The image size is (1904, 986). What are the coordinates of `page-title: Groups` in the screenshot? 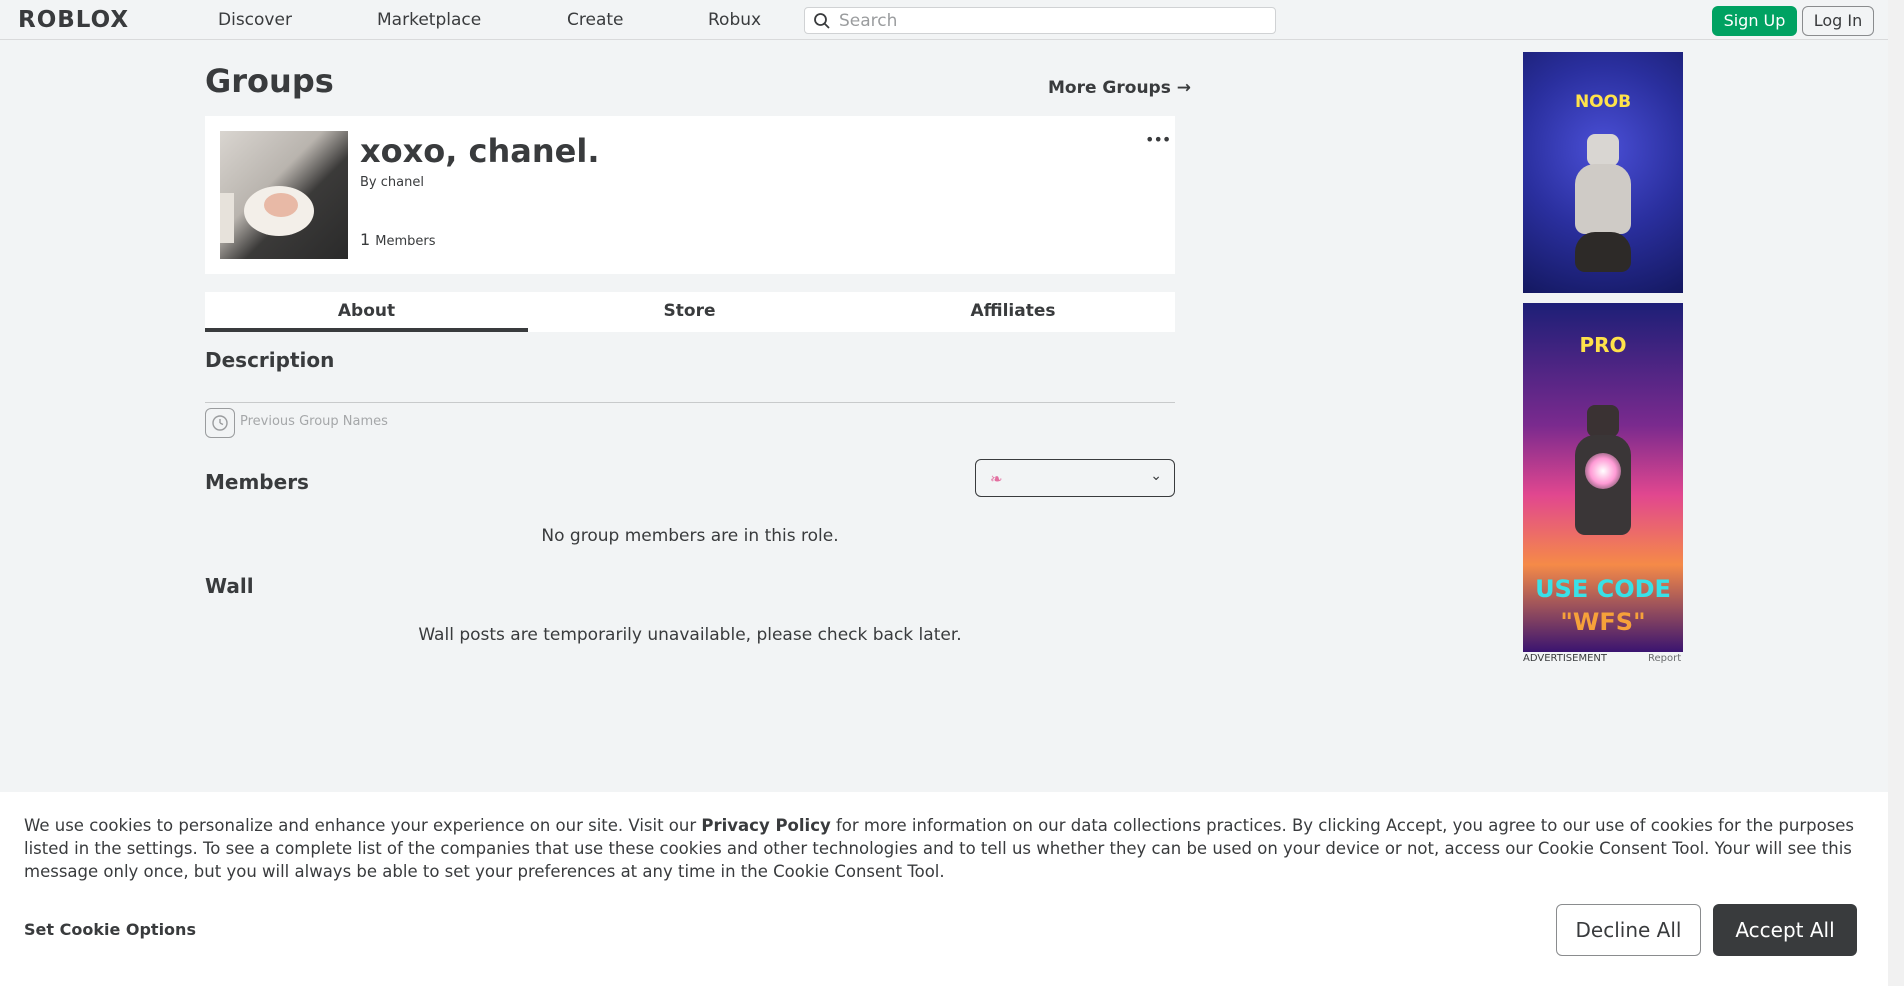 It's located at (269, 81).